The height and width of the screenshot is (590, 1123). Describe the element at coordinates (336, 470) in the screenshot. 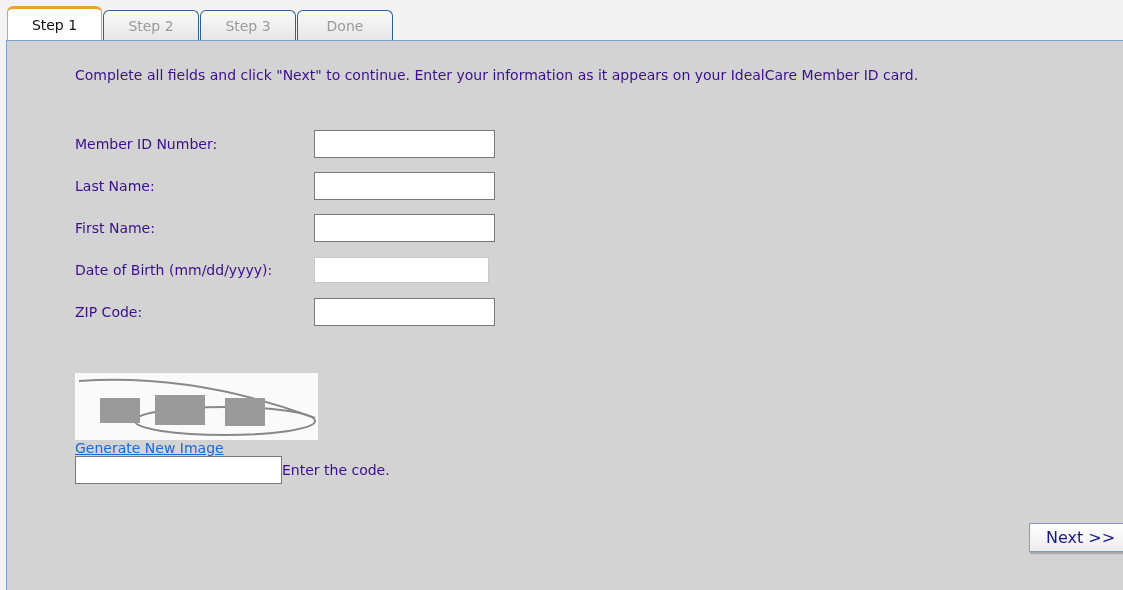

I see `code-hint: Enter the code.` at that location.